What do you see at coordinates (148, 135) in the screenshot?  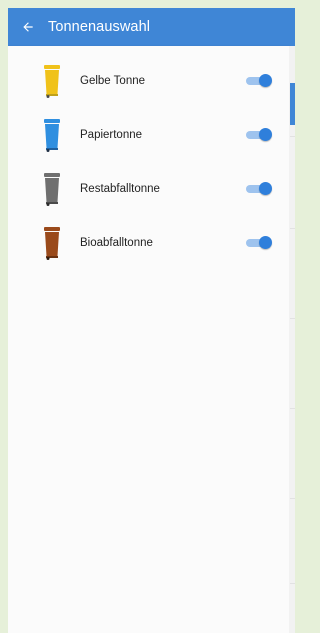 I see `bin-item-papiertonne: Papiertonne` at bounding box center [148, 135].